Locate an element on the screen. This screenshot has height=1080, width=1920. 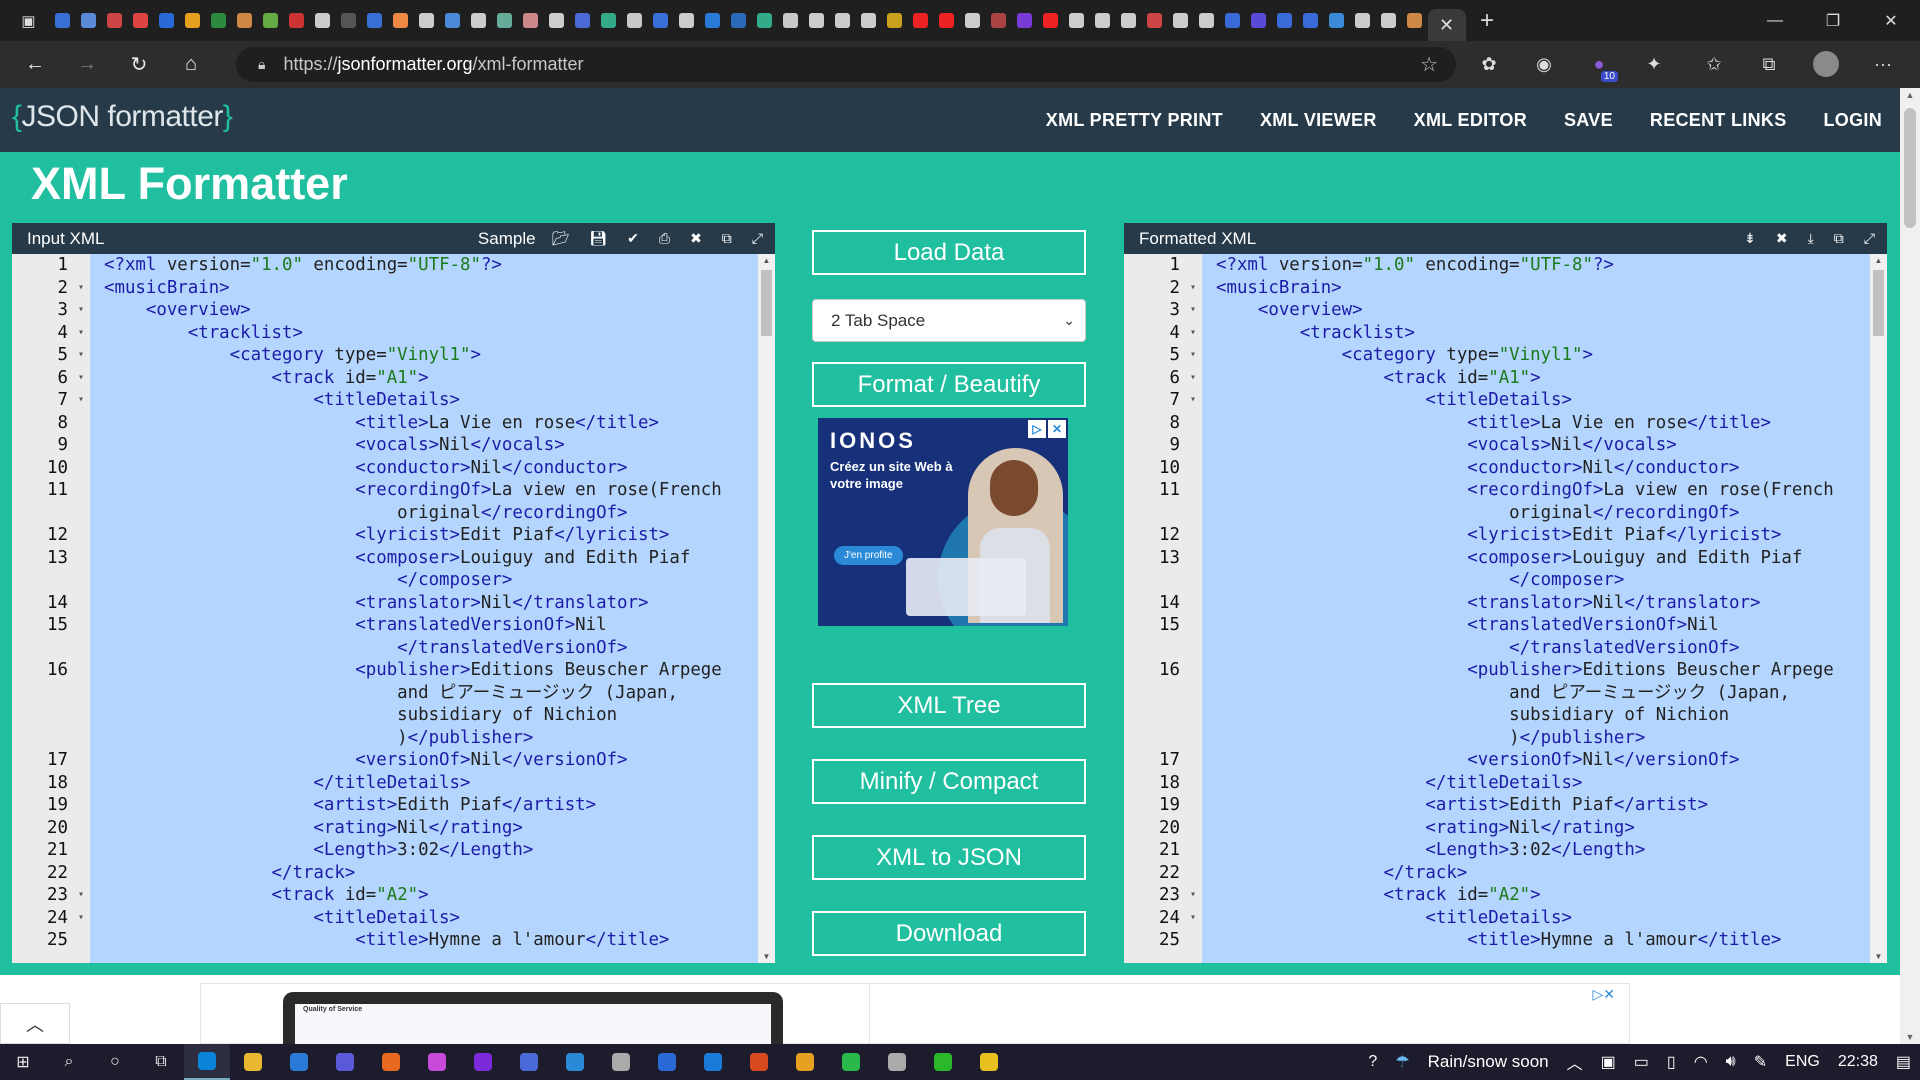
bottom-ad-banner: Quality of Service ▷✕ is located at coordinates (915, 1014).